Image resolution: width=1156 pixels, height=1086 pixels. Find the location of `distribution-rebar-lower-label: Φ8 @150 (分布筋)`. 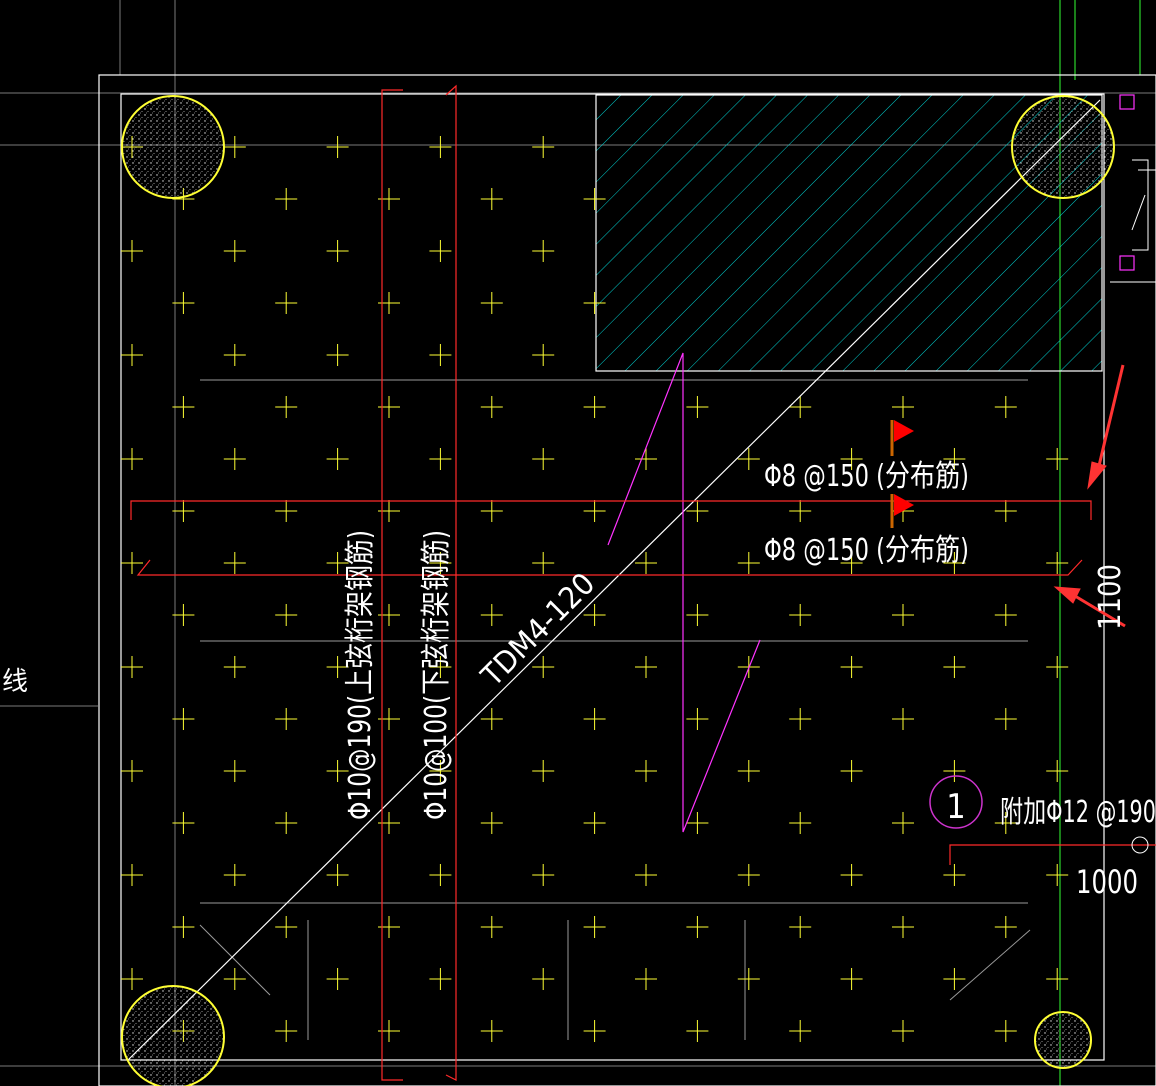

distribution-rebar-lower-label: Φ8 @150 (分布筋) is located at coordinates (866, 550).